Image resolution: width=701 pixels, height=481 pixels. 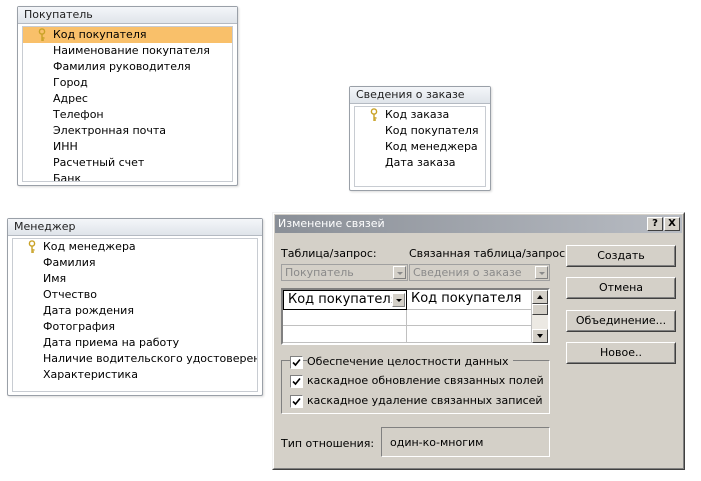 What do you see at coordinates (135, 295) in the screenshot?
I see `field-patronymic: Отчество` at bounding box center [135, 295].